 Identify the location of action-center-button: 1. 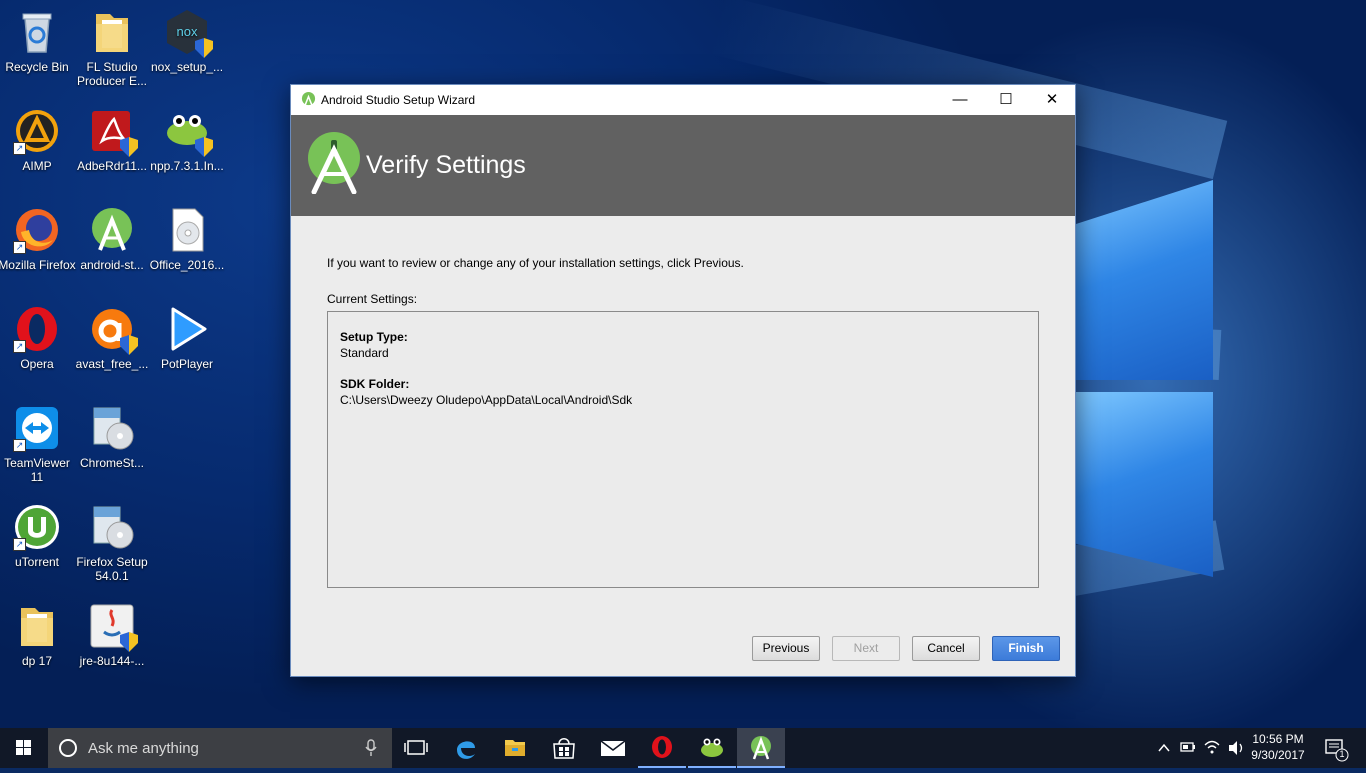
(1340, 748).